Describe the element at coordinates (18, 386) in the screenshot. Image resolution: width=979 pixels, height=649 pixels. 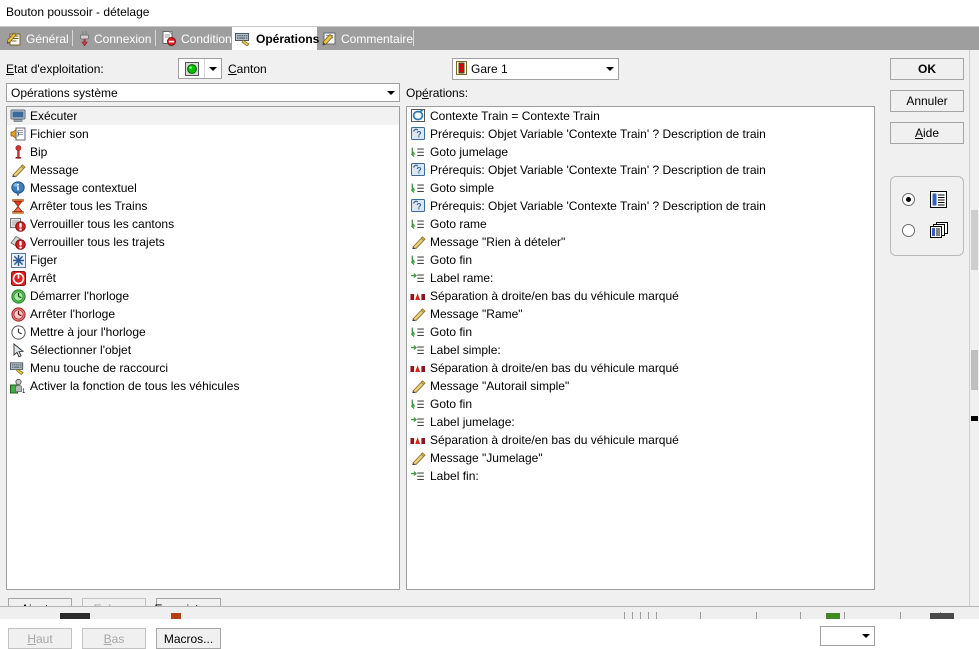
I see `vehicle-func-icon: 1` at that location.